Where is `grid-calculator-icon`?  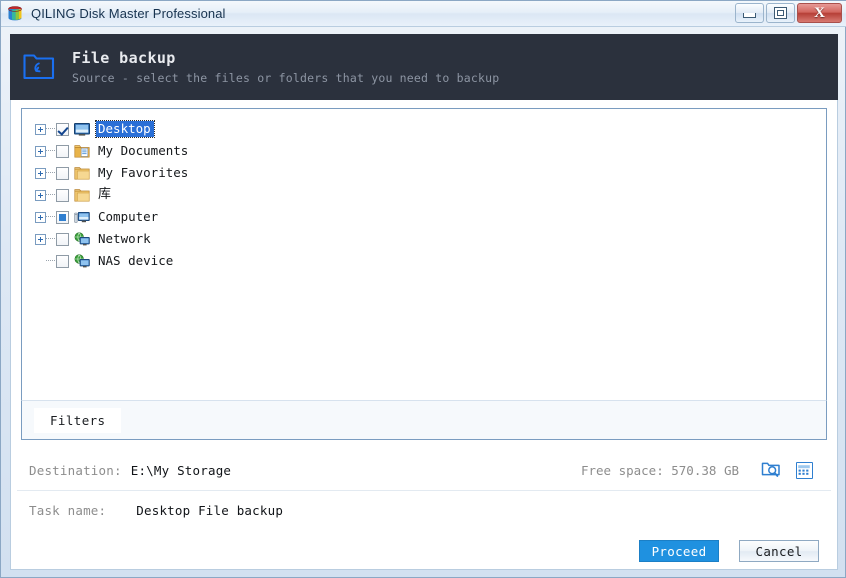 grid-calculator-icon is located at coordinates (804, 470).